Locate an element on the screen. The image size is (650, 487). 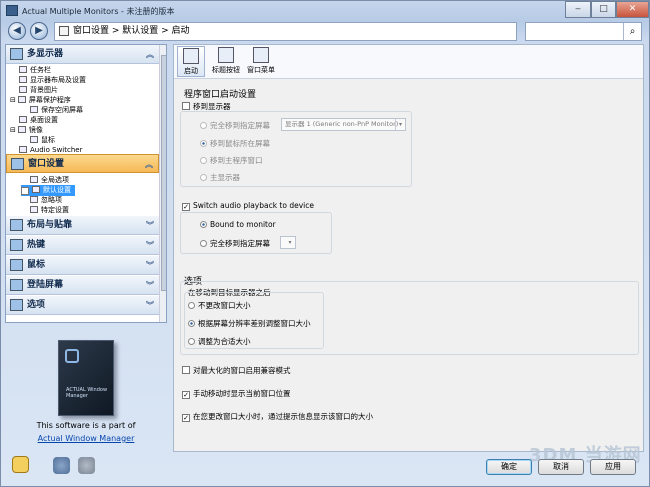
radio-move-main-screen: 移到主程序窗口 is located at coordinates (231, 160).